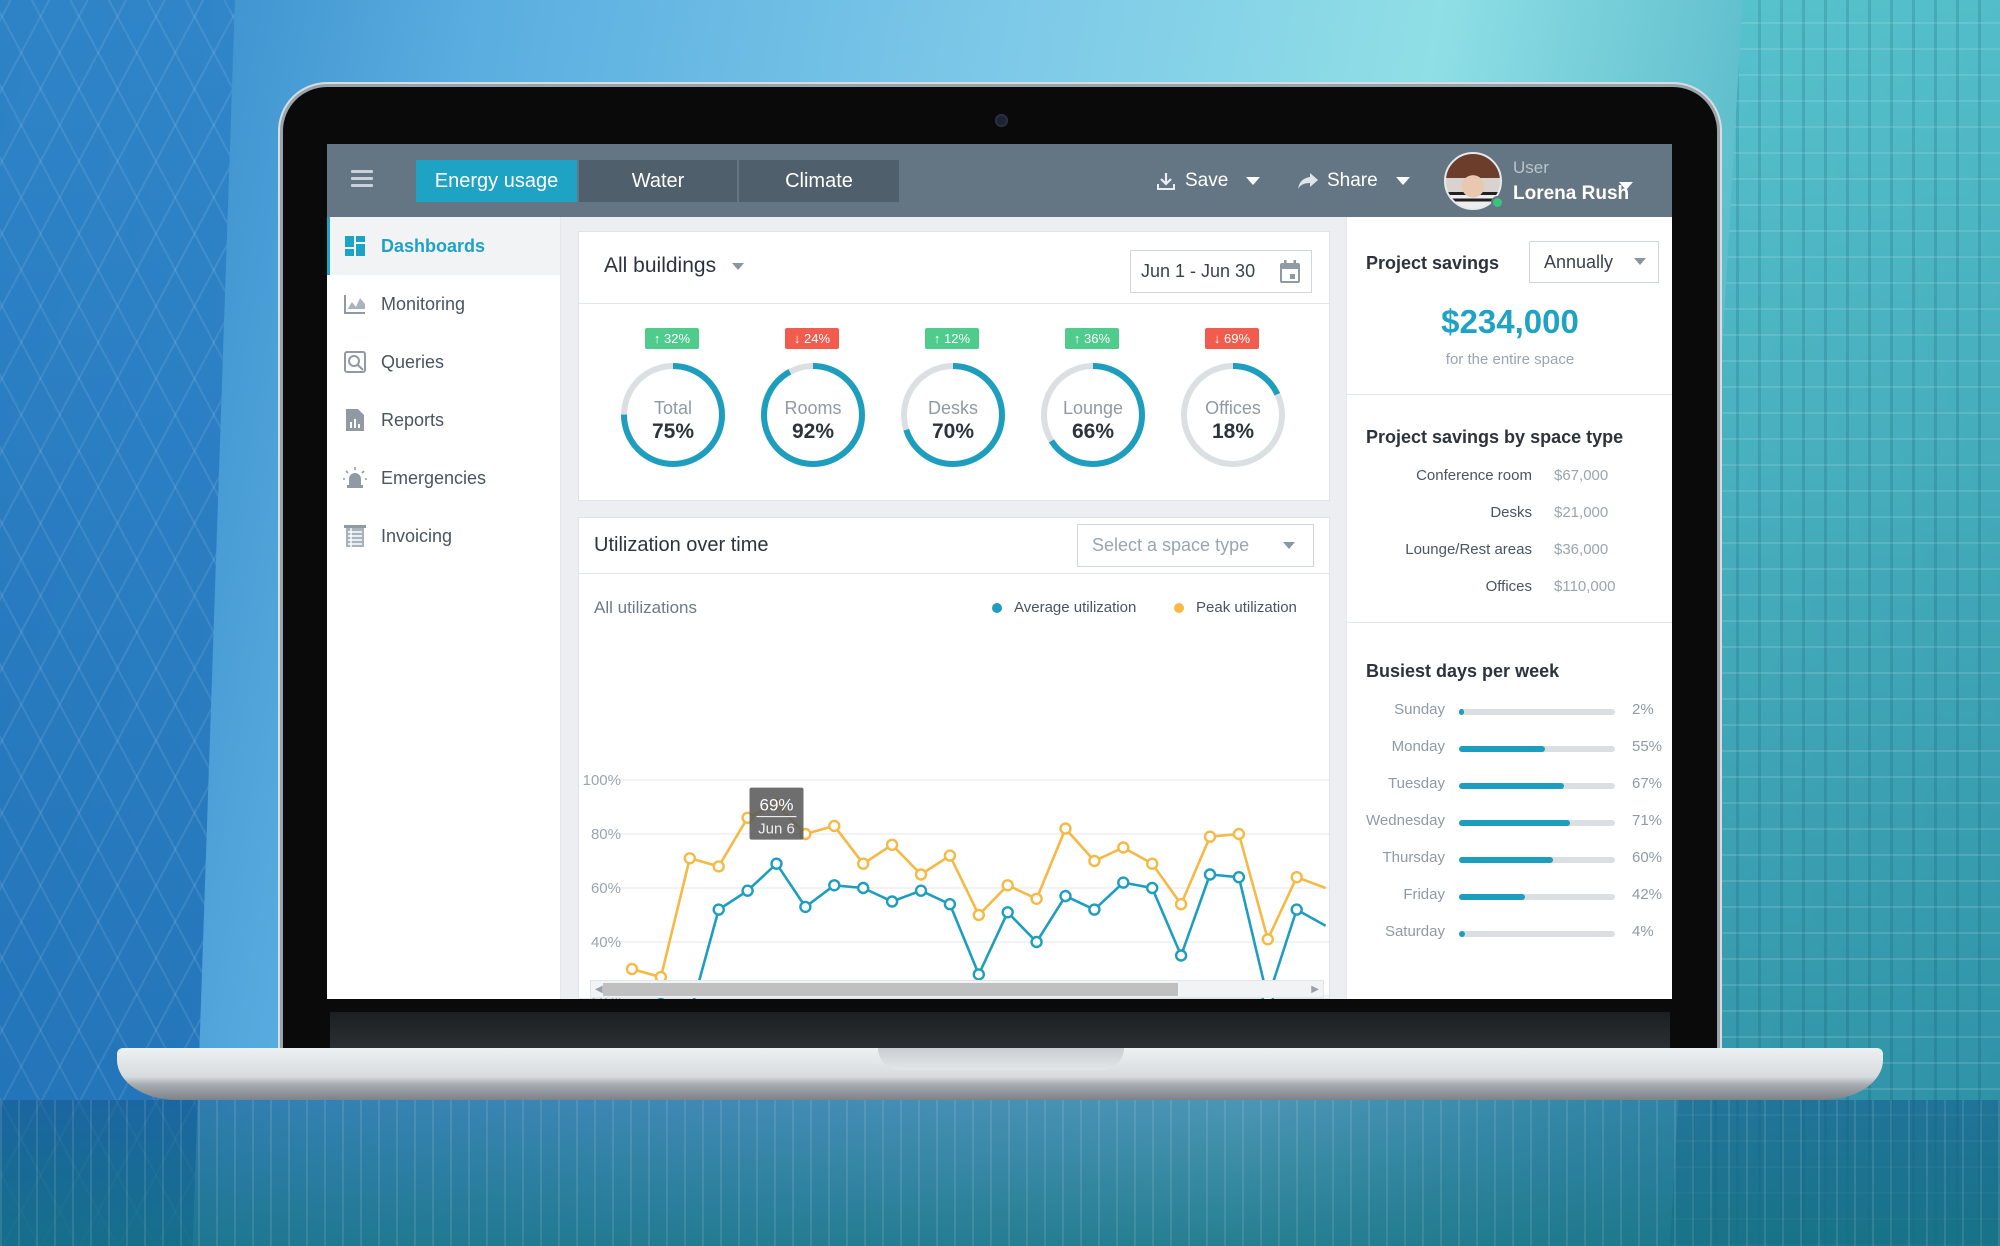  What do you see at coordinates (443, 536) in the screenshot?
I see `sidebar-item-invoicing: Invoicing` at bounding box center [443, 536].